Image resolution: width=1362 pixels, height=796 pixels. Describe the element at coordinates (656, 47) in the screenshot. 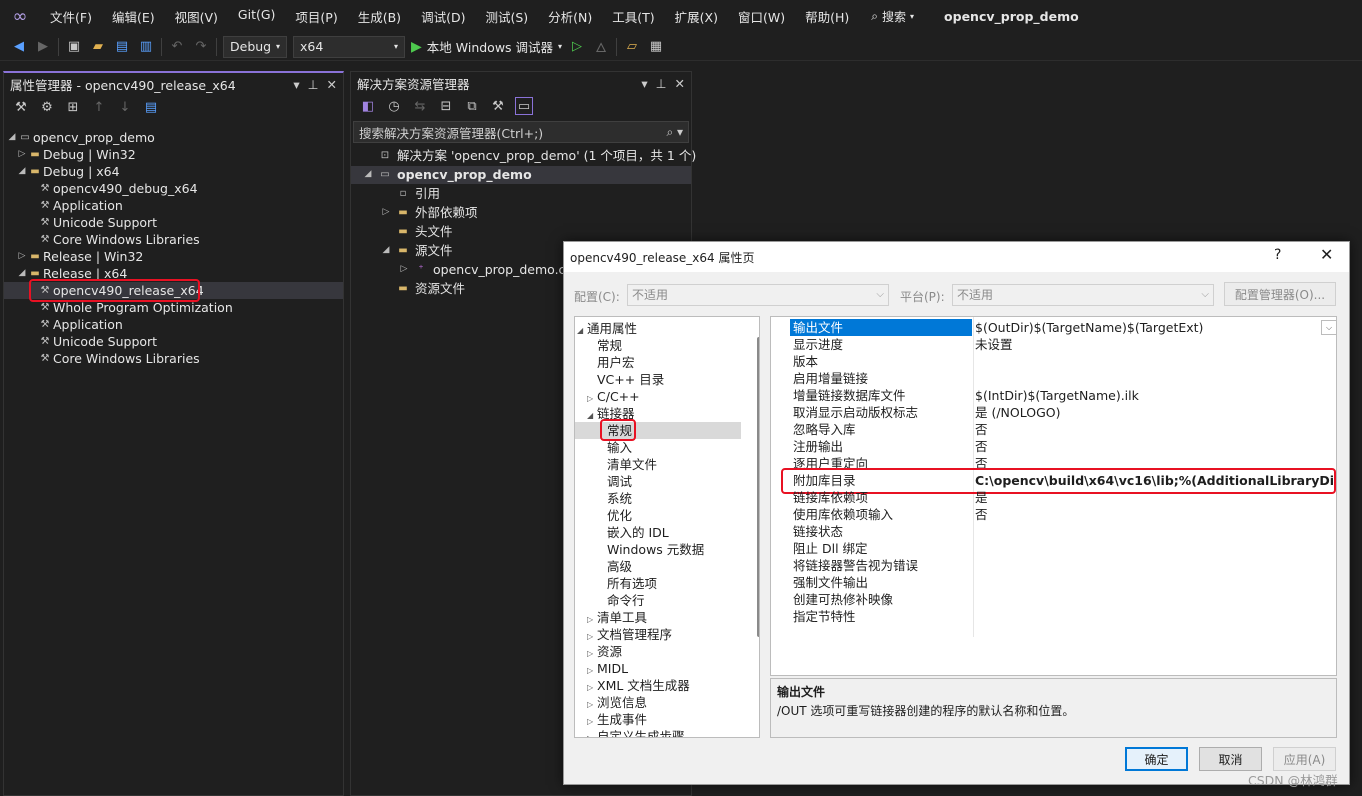

I see `window-layout-icon: ▦` at that location.